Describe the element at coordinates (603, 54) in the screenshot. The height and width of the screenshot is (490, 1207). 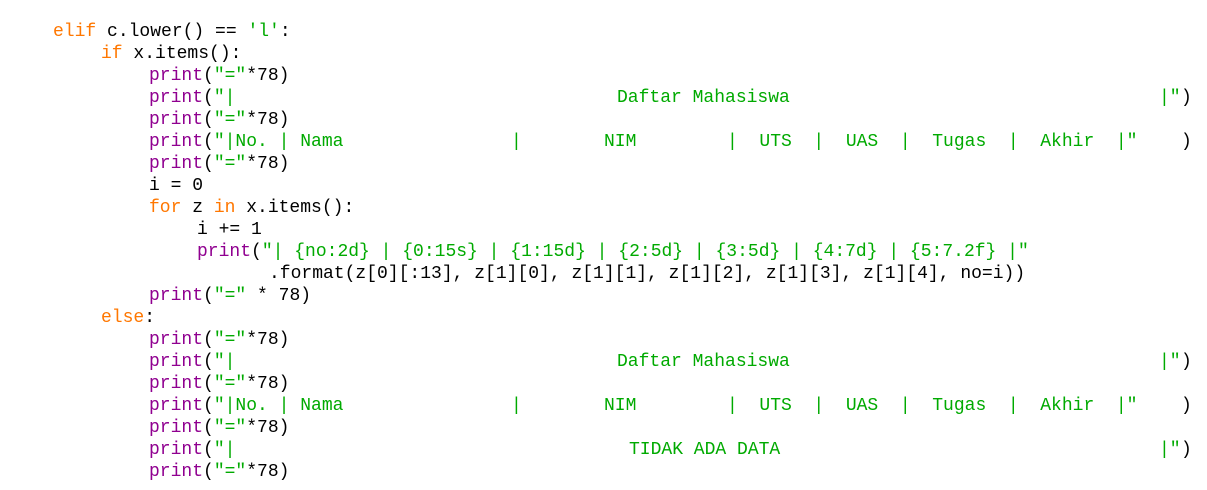
I see `code-line: if x.items():` at that location.